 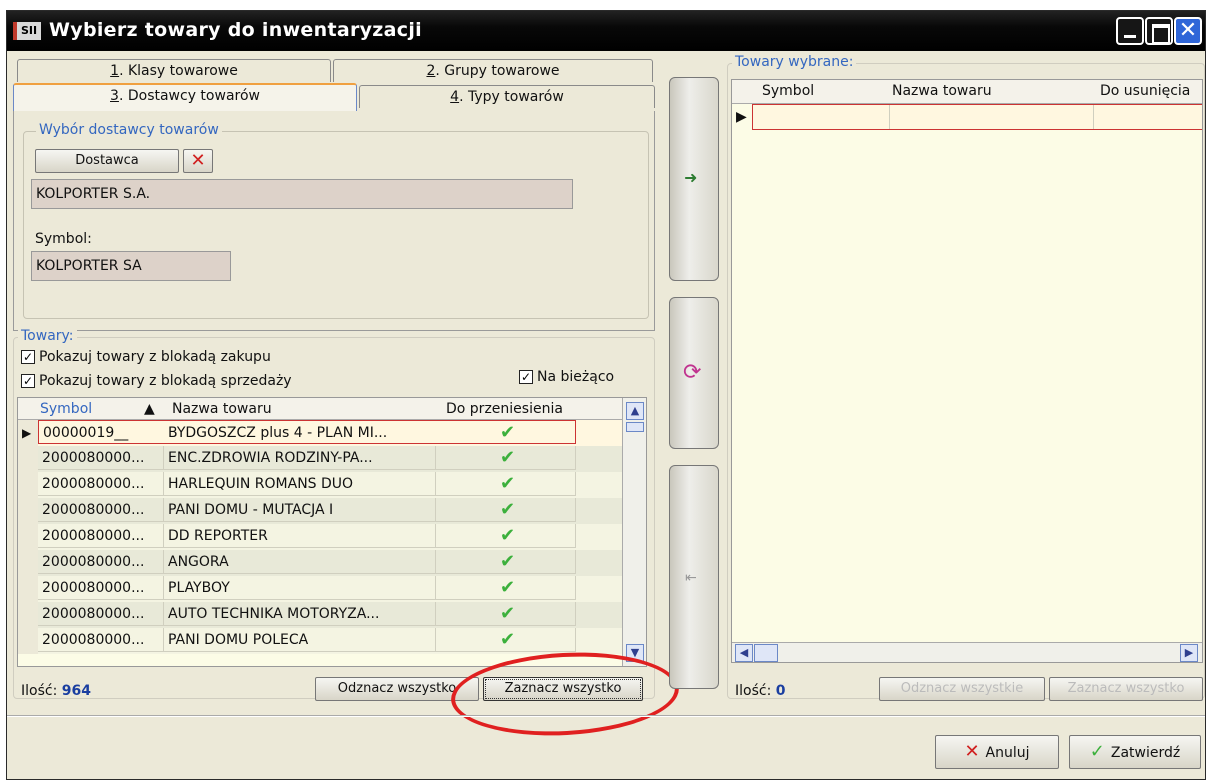 I want to click on scroll-right-icon: ▶, so click(x=1189, y=653).